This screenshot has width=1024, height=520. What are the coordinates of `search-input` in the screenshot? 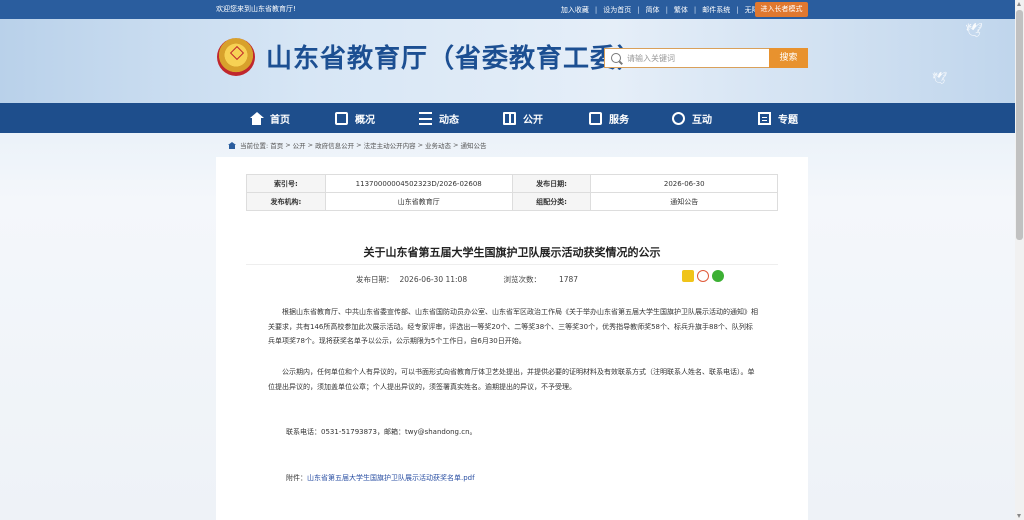 It's located at (697, 58).